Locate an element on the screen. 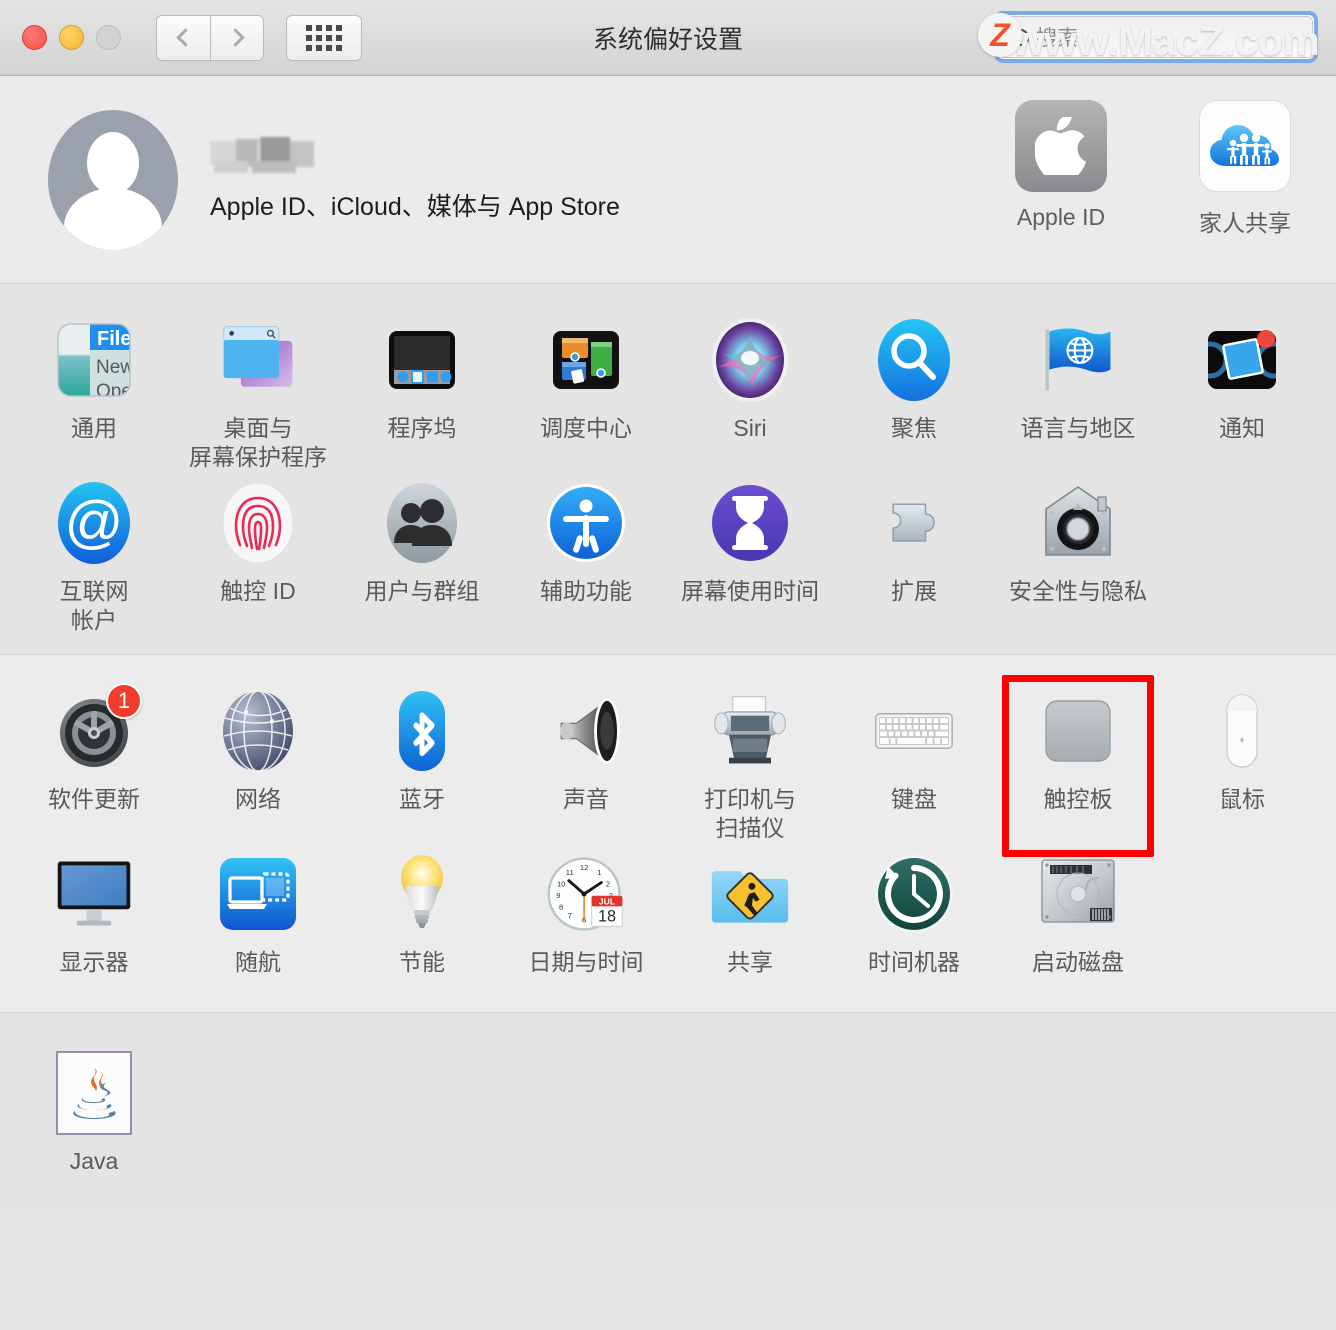 This screenshot has height=1330, width=1336. startup-disk-icon is located at coordinates (1078, 894).